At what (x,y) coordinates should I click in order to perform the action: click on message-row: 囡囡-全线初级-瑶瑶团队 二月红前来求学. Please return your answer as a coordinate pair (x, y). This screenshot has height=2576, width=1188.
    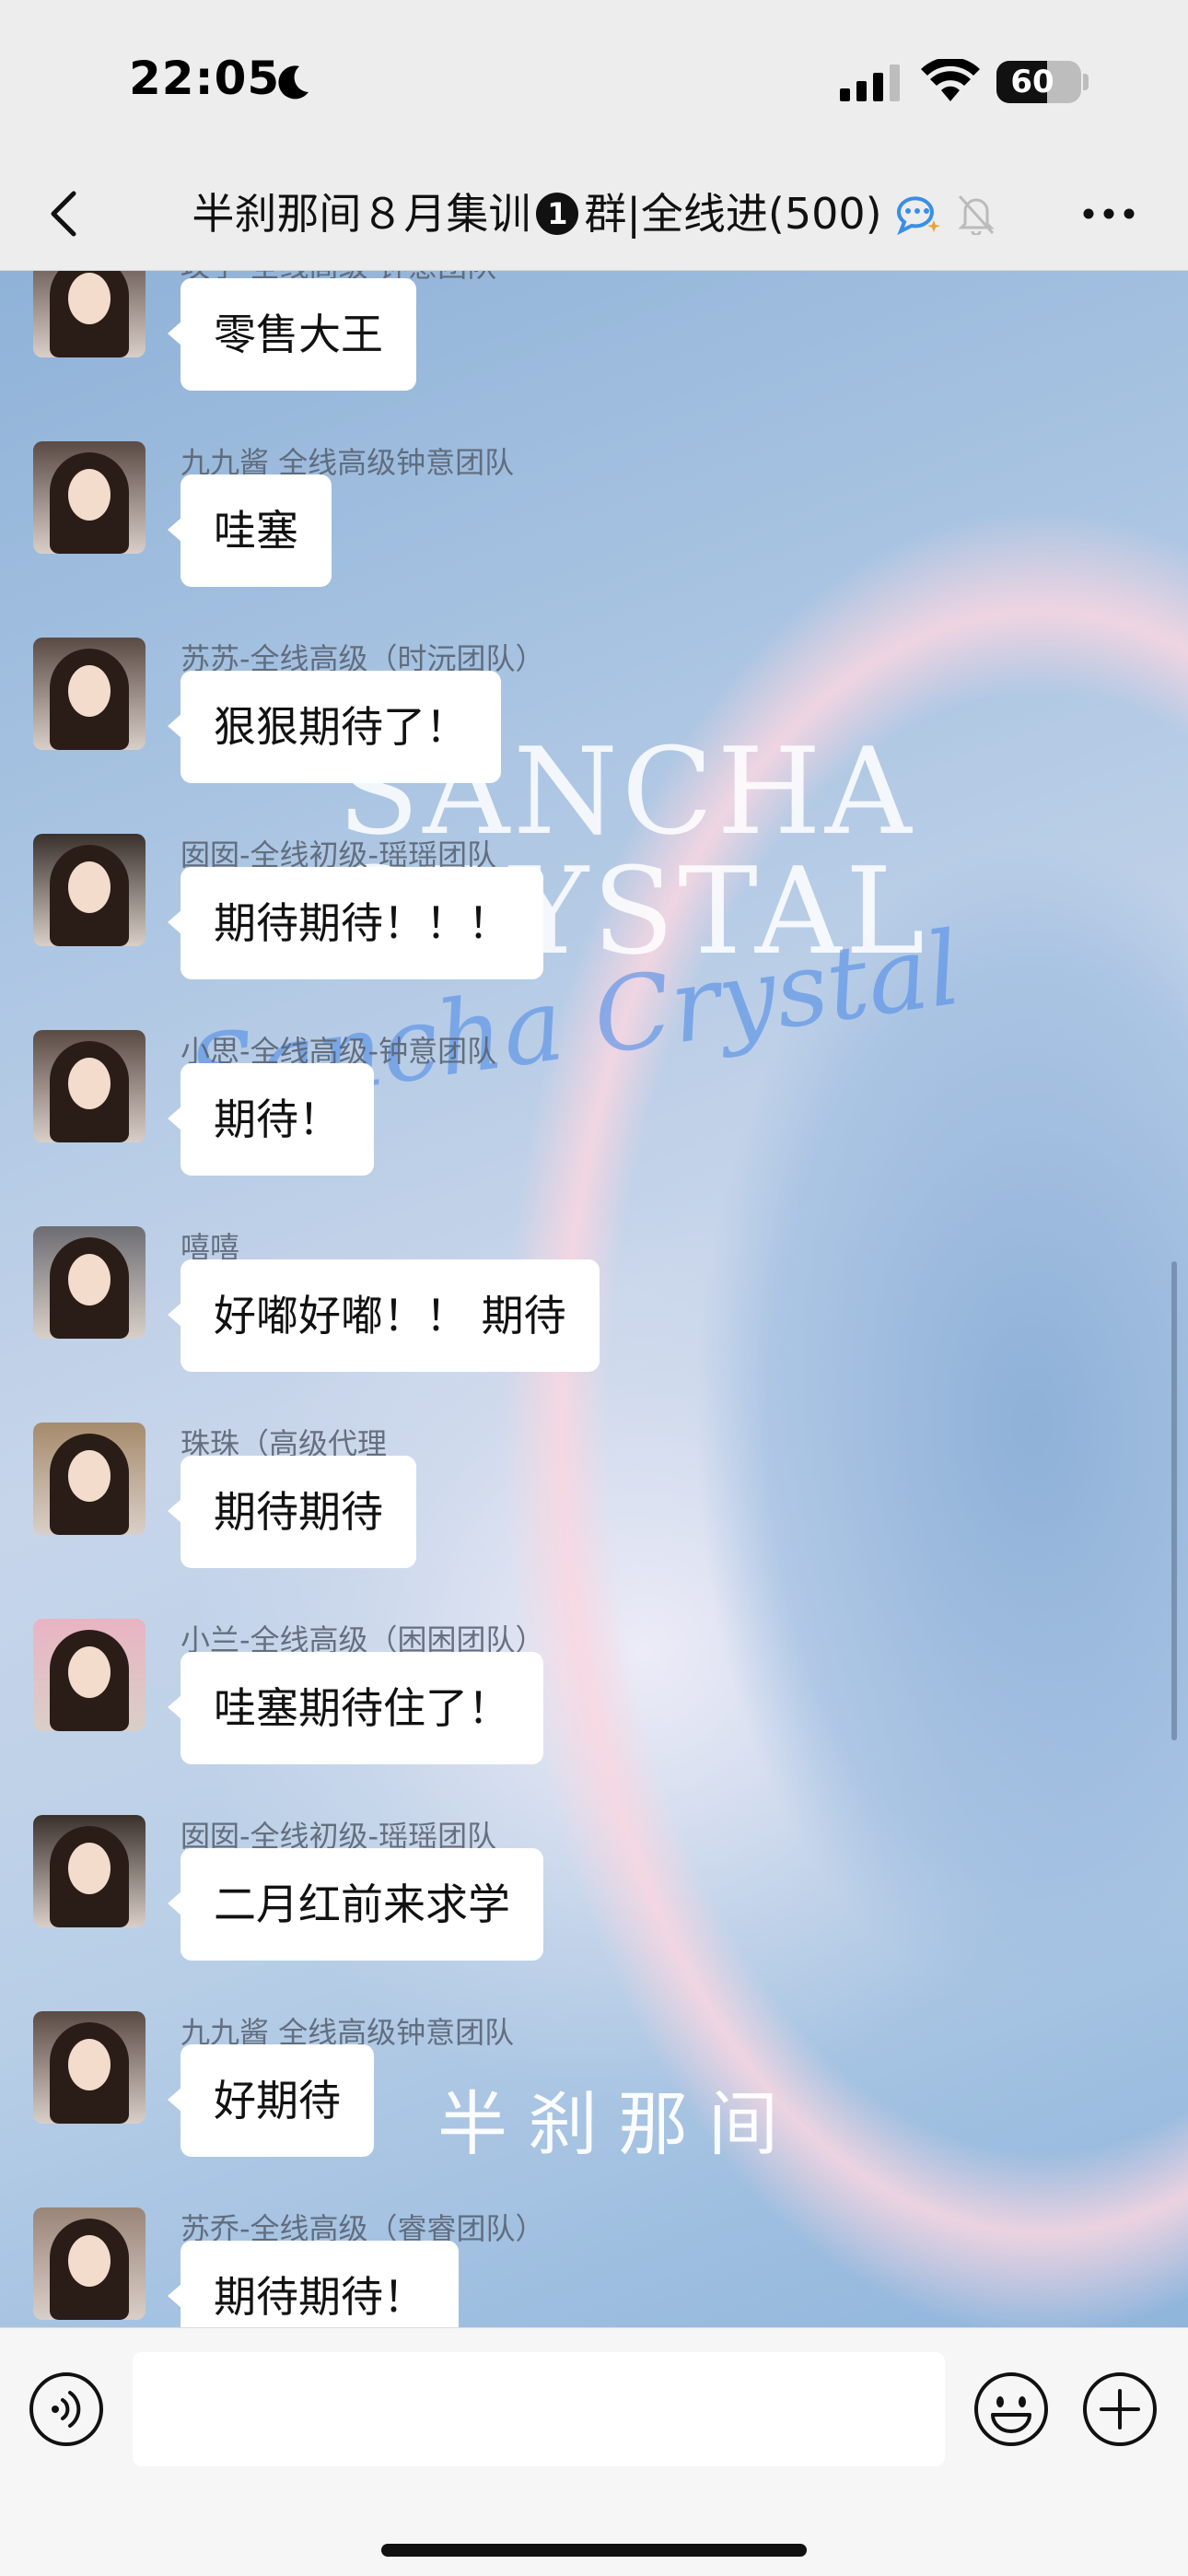
    Looking at the image, I should click on (594, 1910).